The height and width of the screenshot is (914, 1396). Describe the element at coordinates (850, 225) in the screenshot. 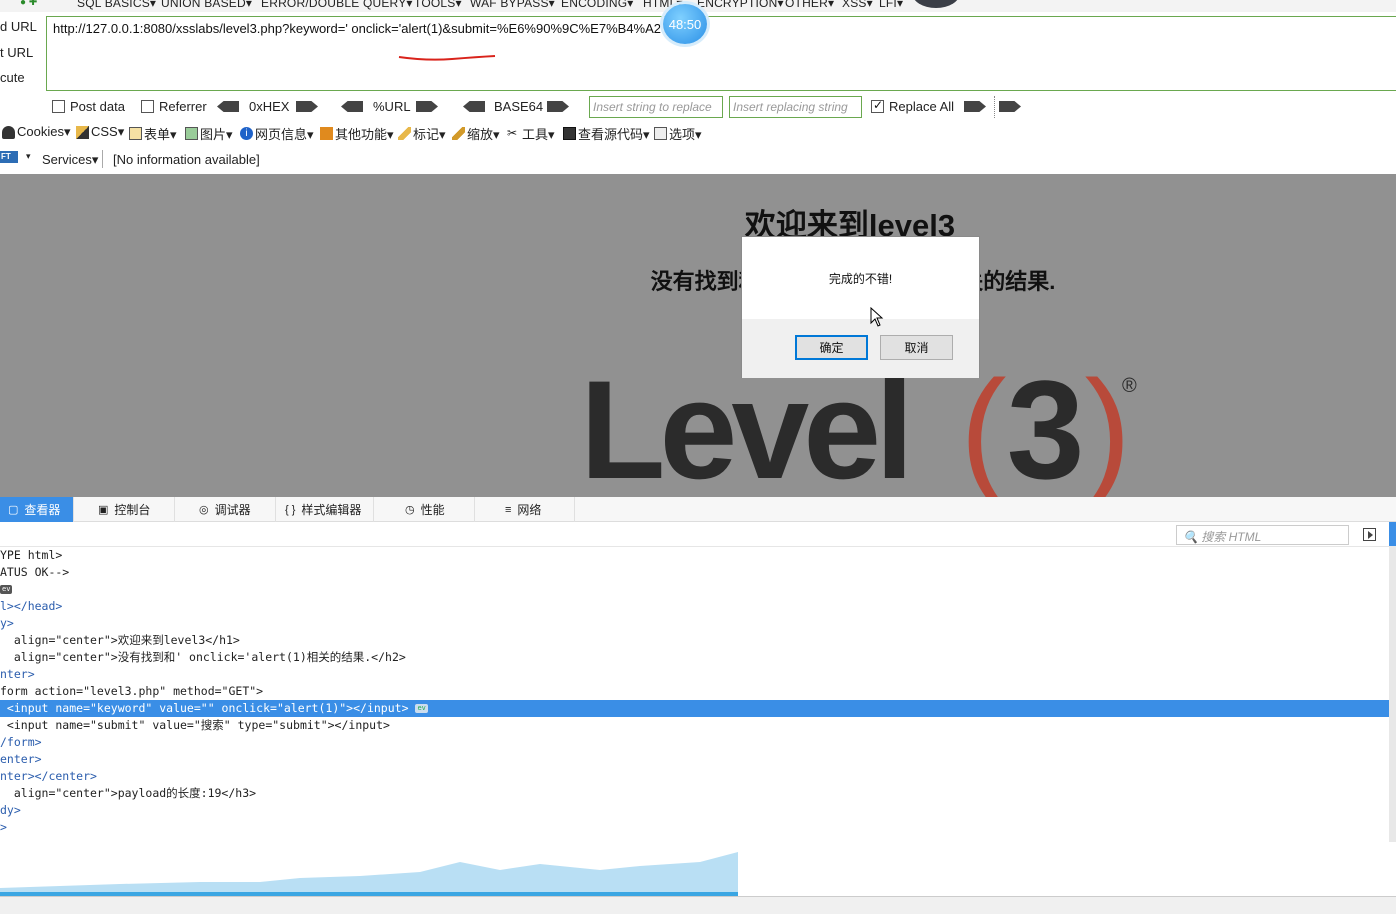

I see `page-heading: 欢迎来到level3` at that location.